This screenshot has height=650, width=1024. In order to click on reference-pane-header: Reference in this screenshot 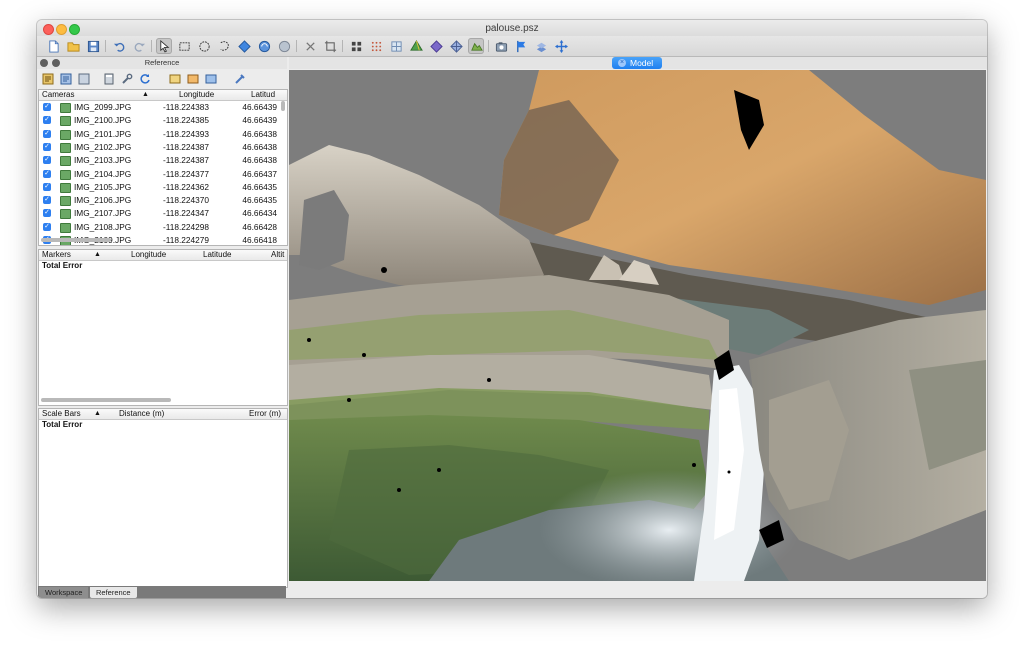, I will do `click(162, 63)`.